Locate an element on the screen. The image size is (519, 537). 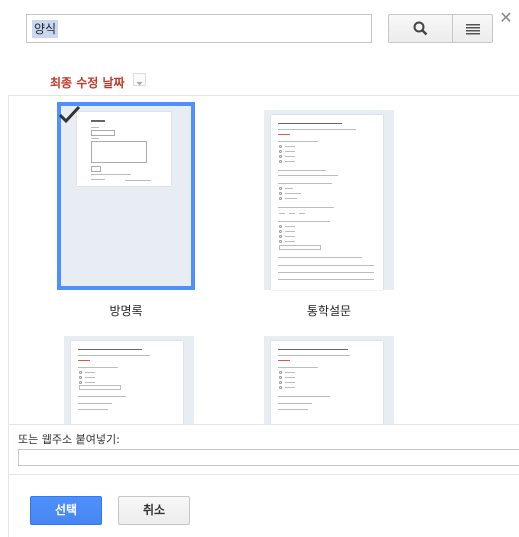
select-button: 선택 is located at coordinates (66, 510).